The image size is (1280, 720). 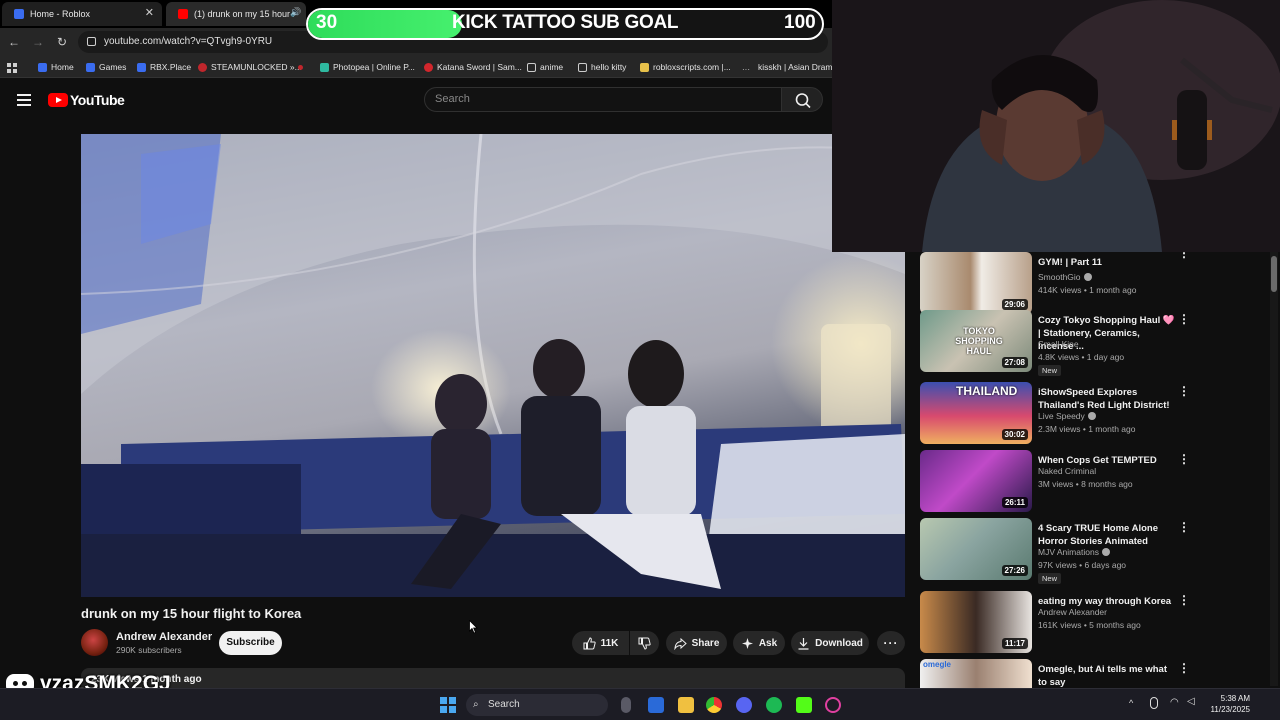 I want to click on video-thumbnail: omegle, so click(x=976, y=673).